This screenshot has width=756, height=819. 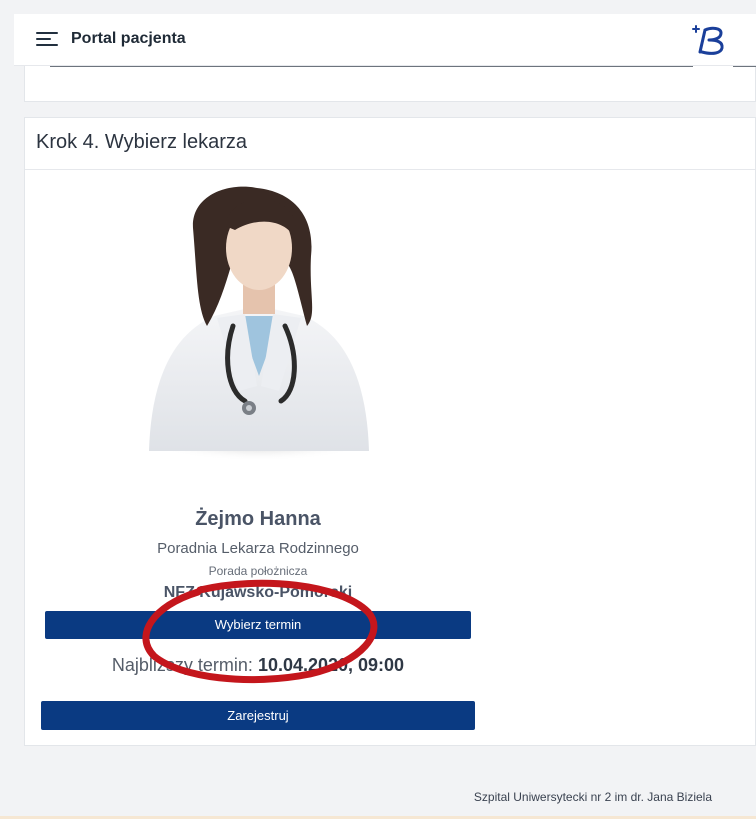 I want to click on doctor-avatar-image, so click(x=259, y=323).